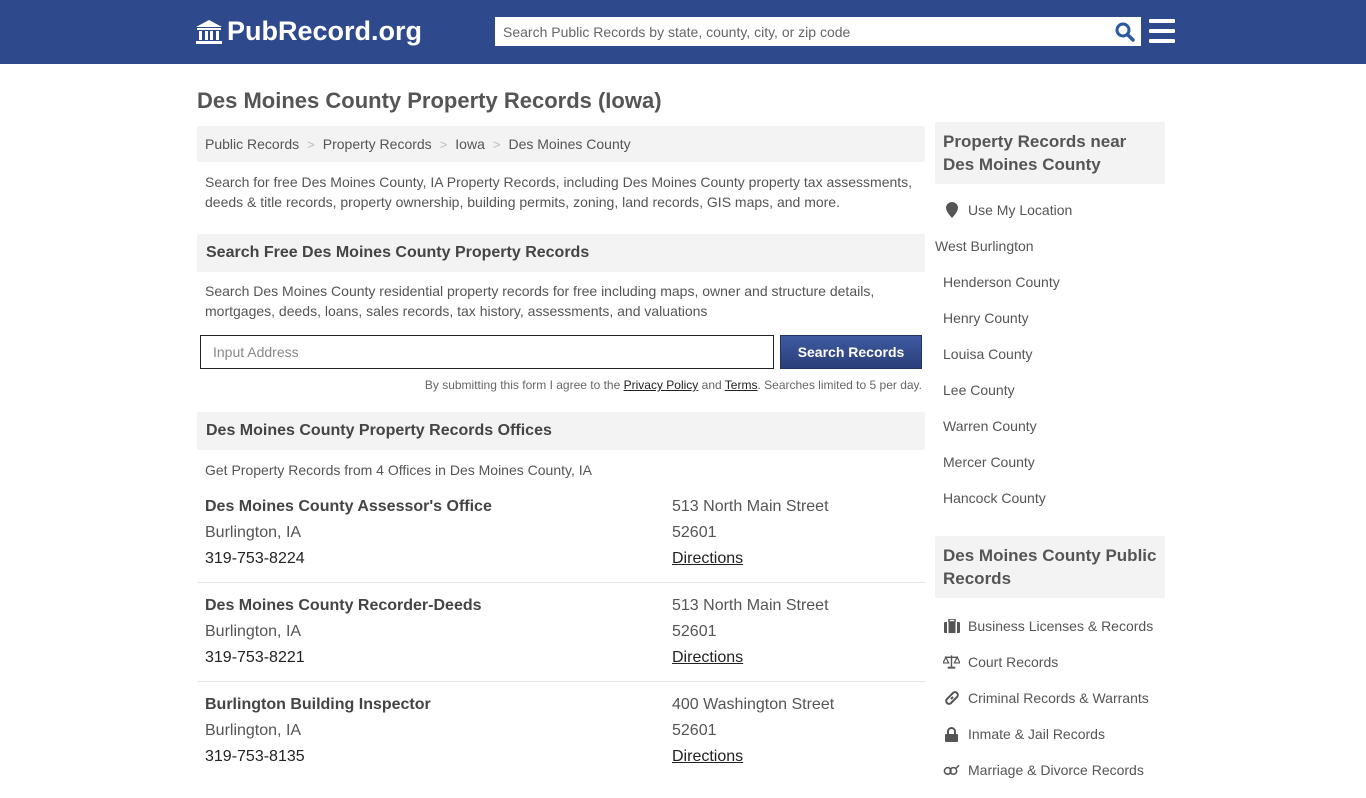 The width and height of the screenshot is (1366, 798). What do you see at coordinates (1060, 626) in the screenshot?
I see `public-record-link: Business Licenses & Records` at bounding box center [1060, 626].